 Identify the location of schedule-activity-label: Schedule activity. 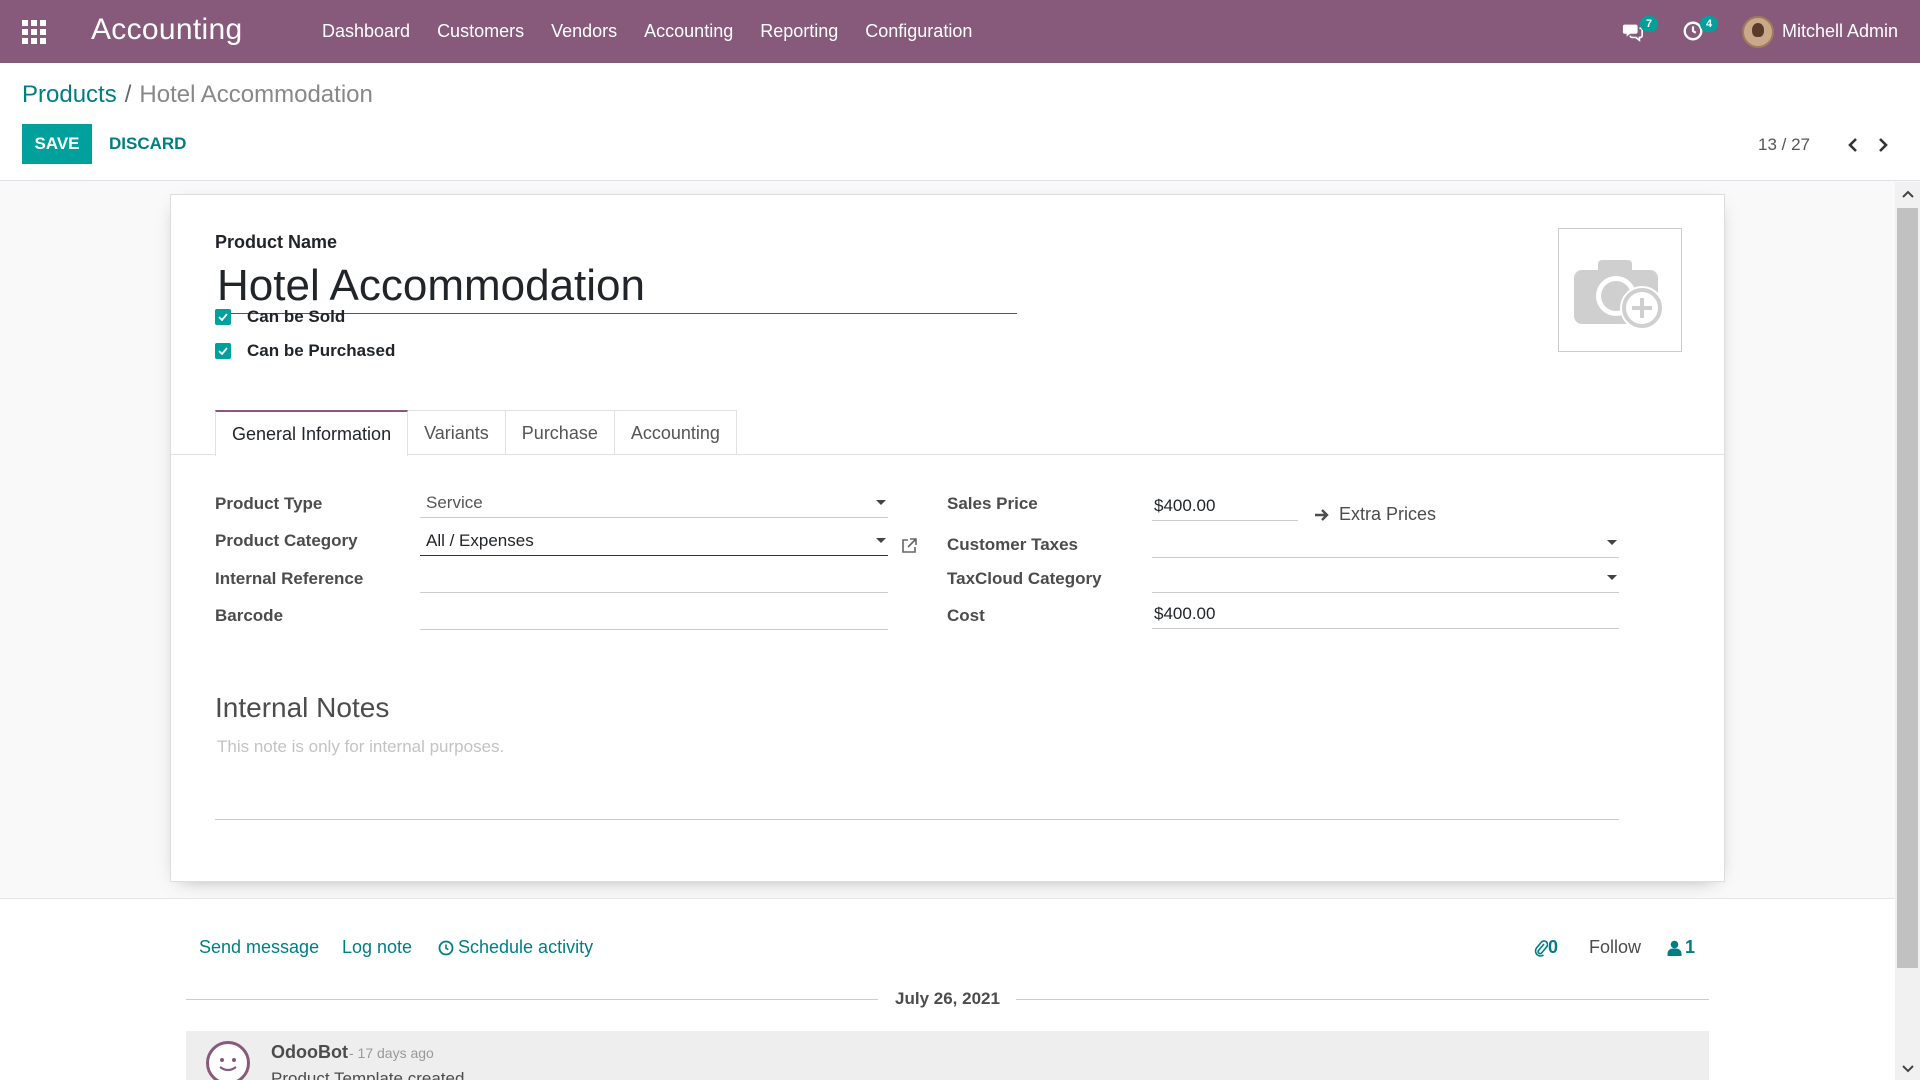
(526, 947).